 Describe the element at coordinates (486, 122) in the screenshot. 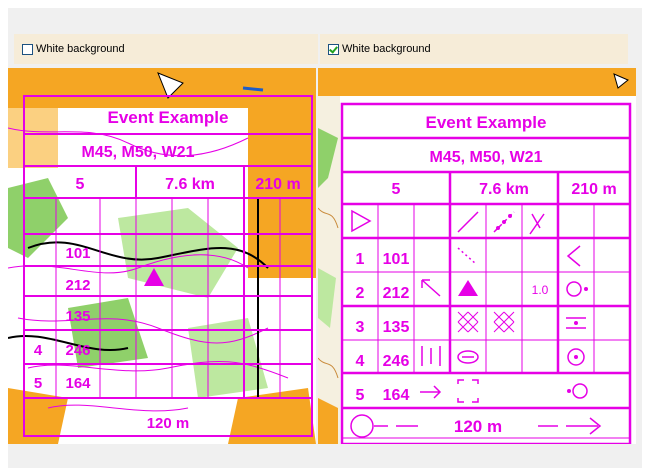

I see `right-card-title: Event Example` at that location.